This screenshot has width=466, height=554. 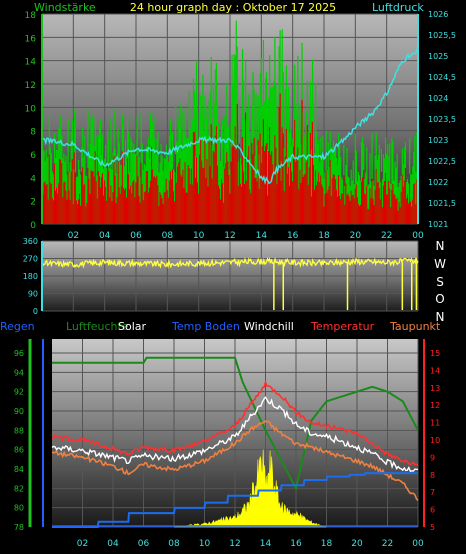 What do you see at coordinates (438, 182) in the screenshot?
I see `pressure-tick-label: 1022` at bounding box center [438, 182].